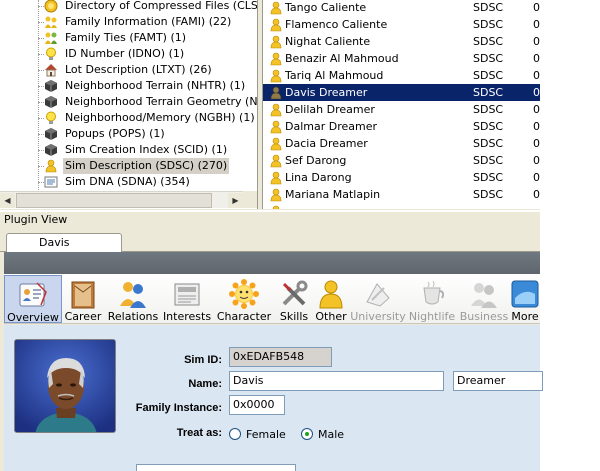 The image size is (600, 471). I want to click on tree-item-label: Popups (POPS) (1), so click(115, 134).